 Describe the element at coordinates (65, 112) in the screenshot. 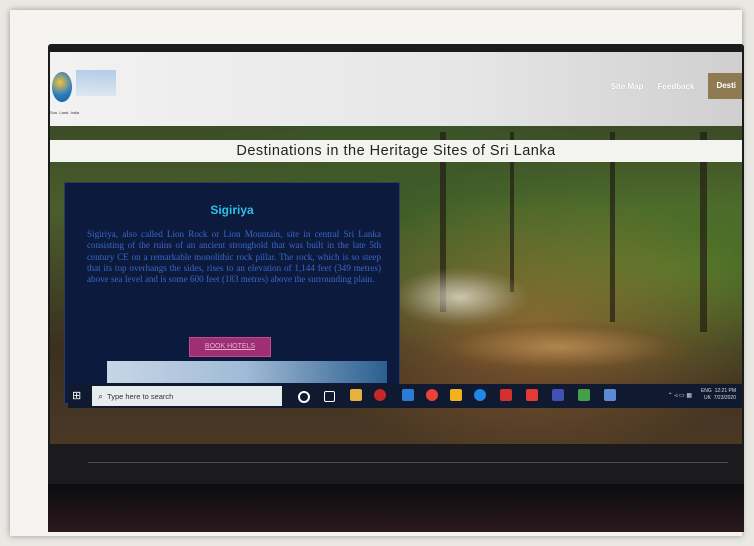

I see `site-tagline: Sun. Land. India` at that location.